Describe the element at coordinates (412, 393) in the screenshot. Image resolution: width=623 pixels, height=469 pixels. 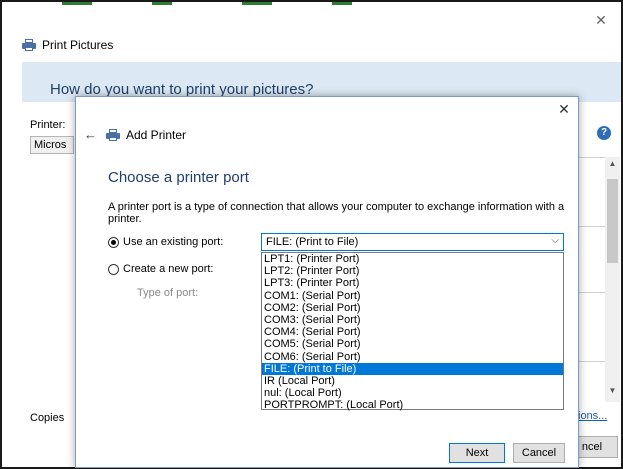
I see `port-option: nul: (Local Port)` at that location.